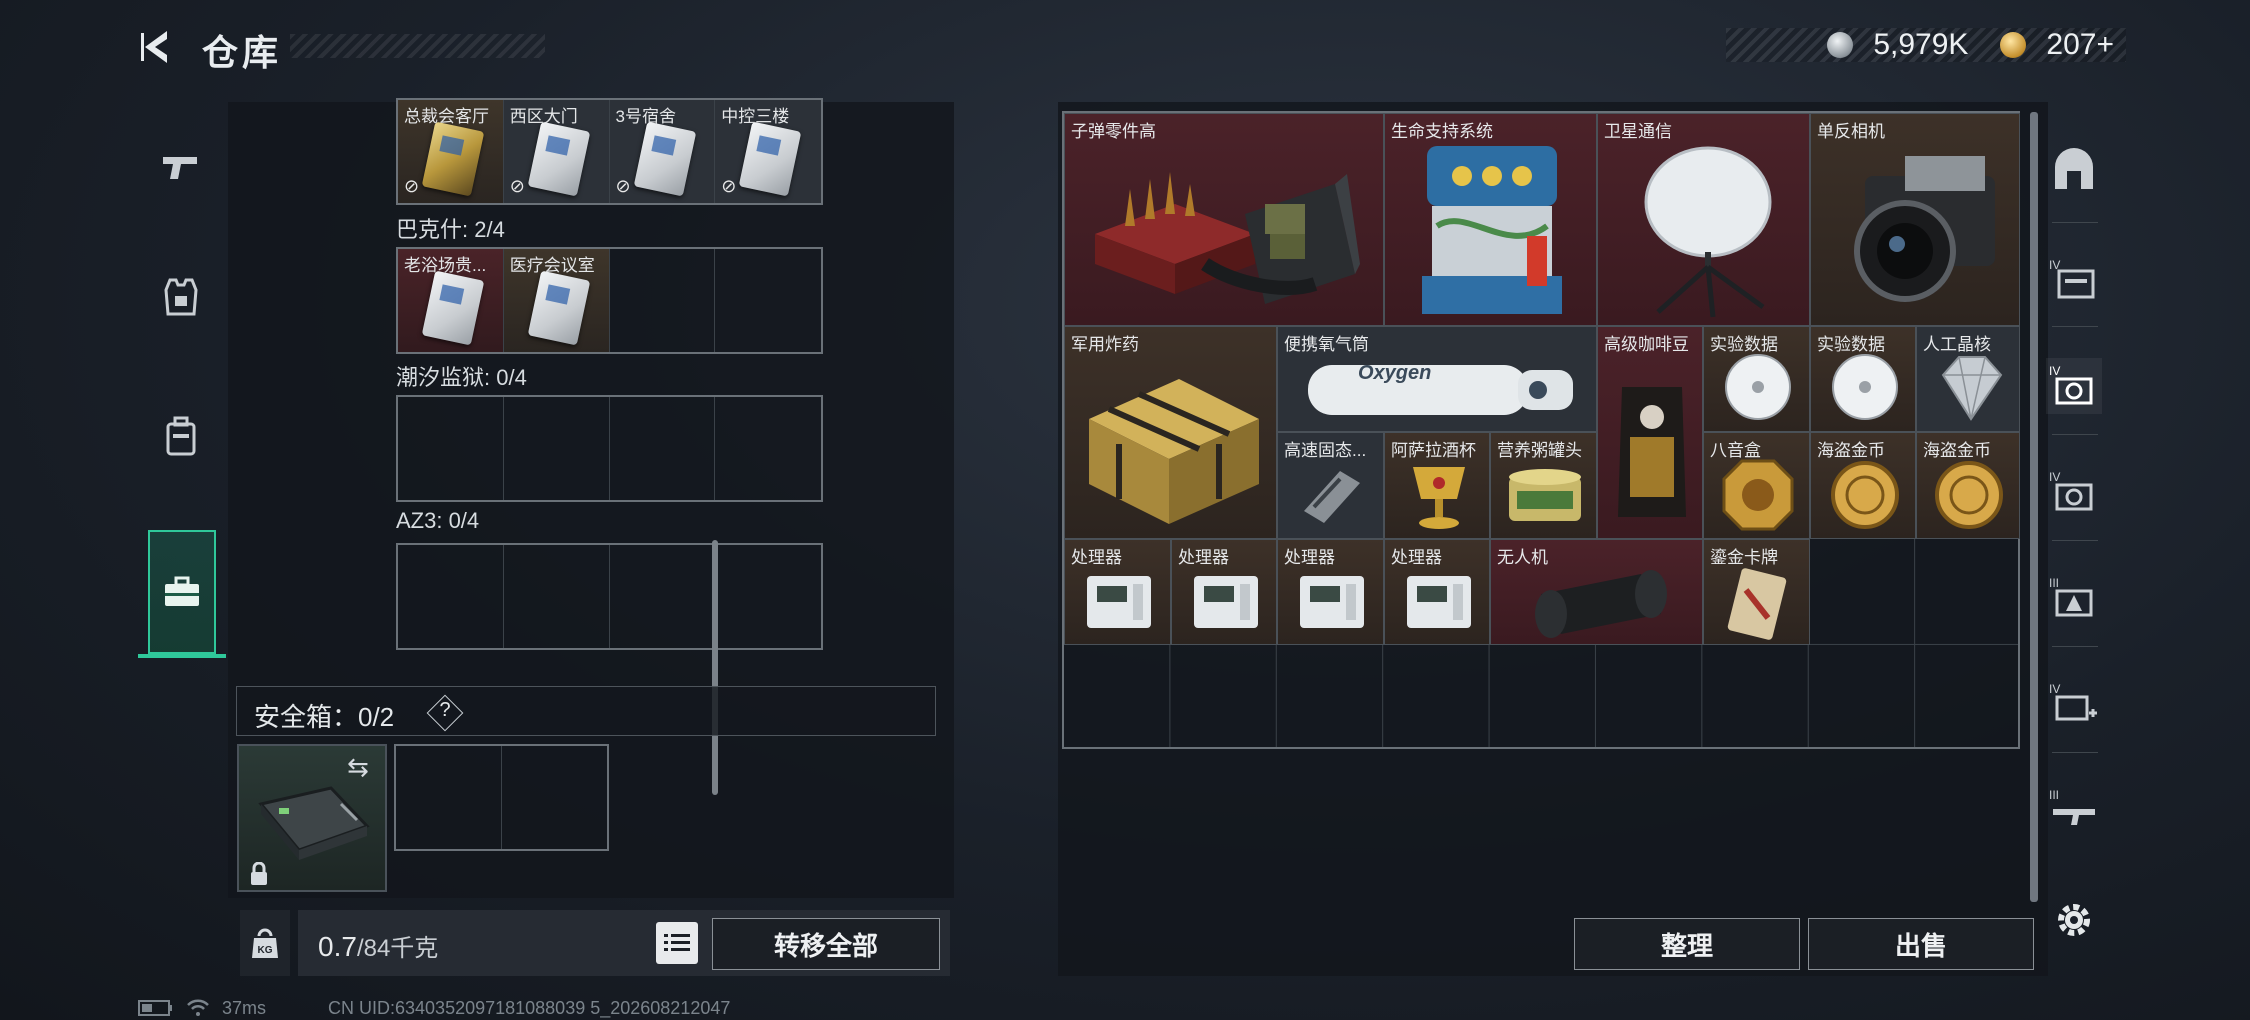 The height and width of the screenshot is (1020, 2250). Describe the element at coordinates (417, 46) in the screenshot. I see `title-decoration` at that location.